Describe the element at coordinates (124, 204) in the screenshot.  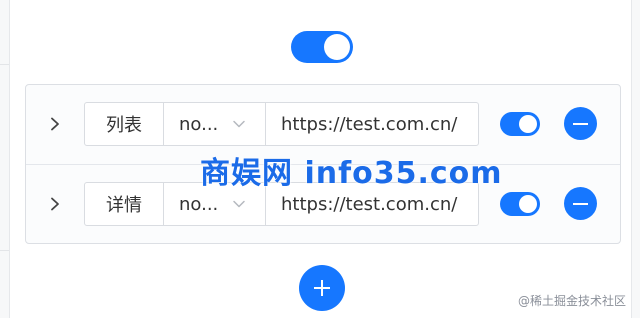
I see `rule-type-label: 详情` at that location.